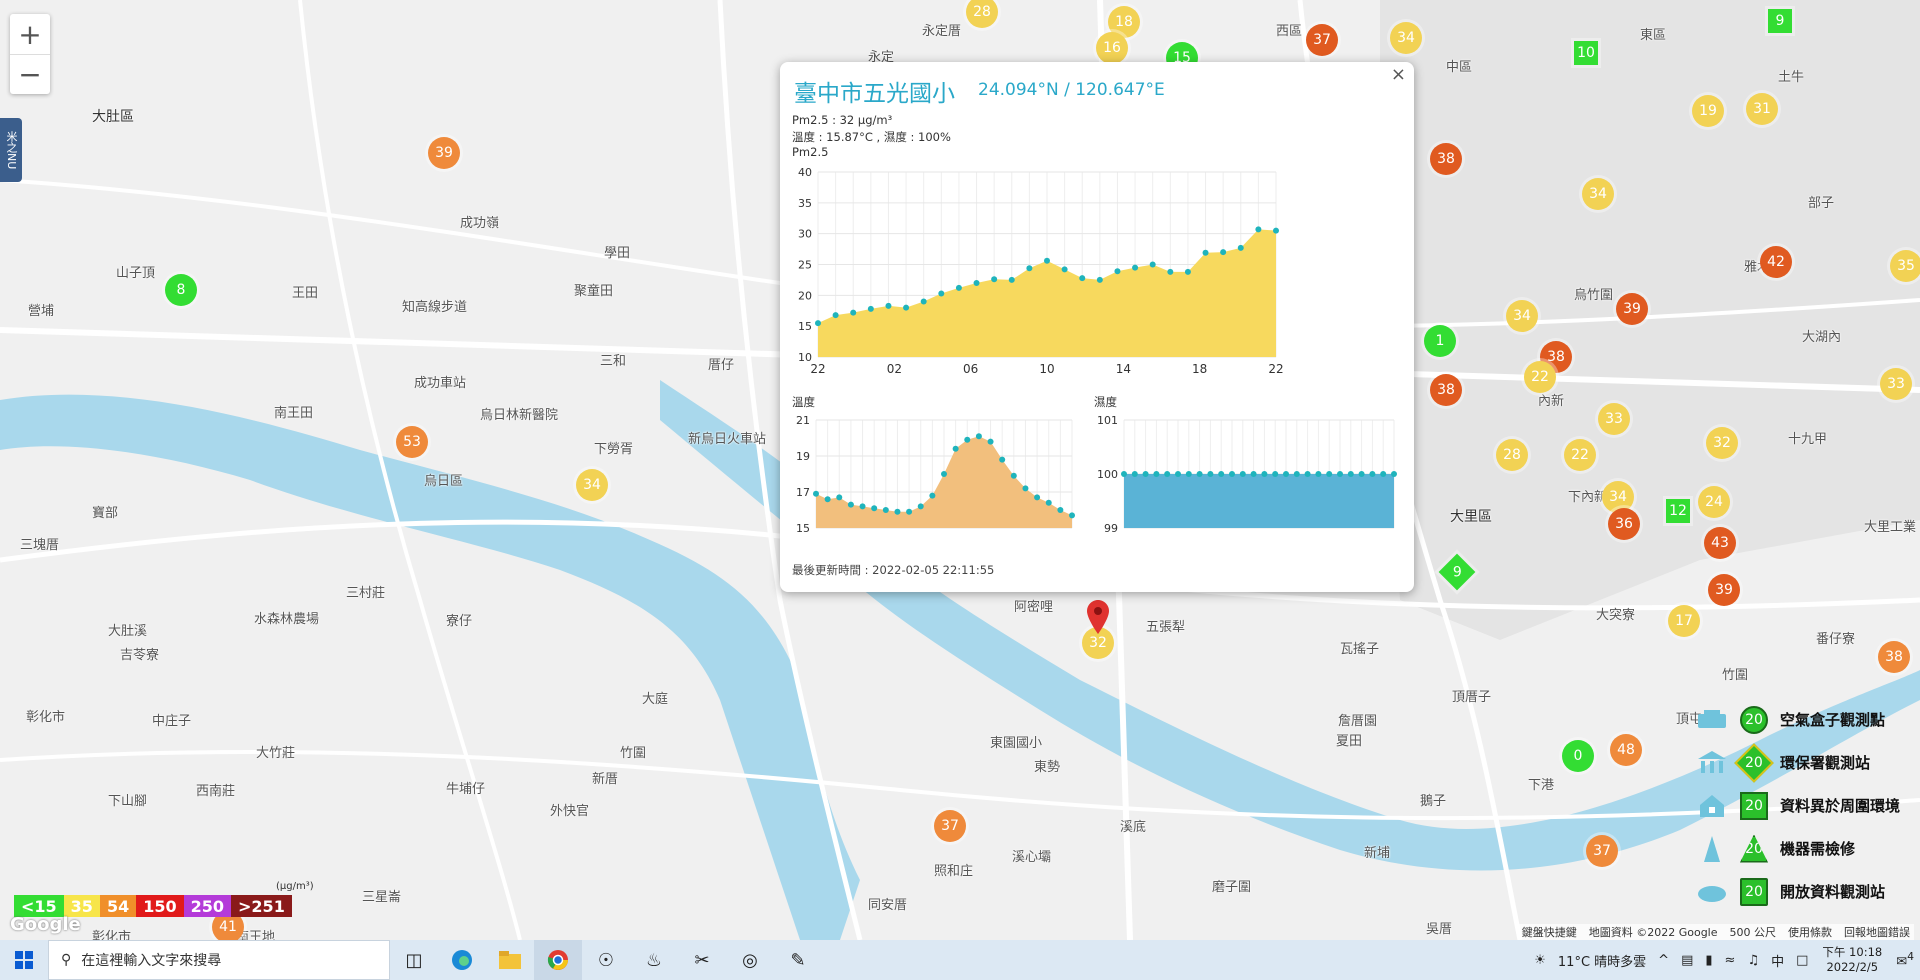 The width and height of the screenshot is (1920, 980). I want to click on weather-text: 11°C 晴時多雲, so click(1602, 960).